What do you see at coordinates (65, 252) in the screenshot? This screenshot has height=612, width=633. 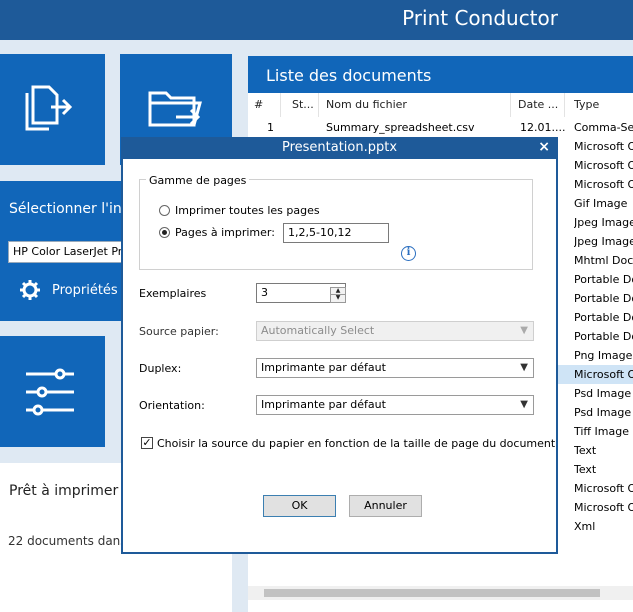 I see `printer-select: HP Color LaserJet Pr` at bounding box center [65, 252].